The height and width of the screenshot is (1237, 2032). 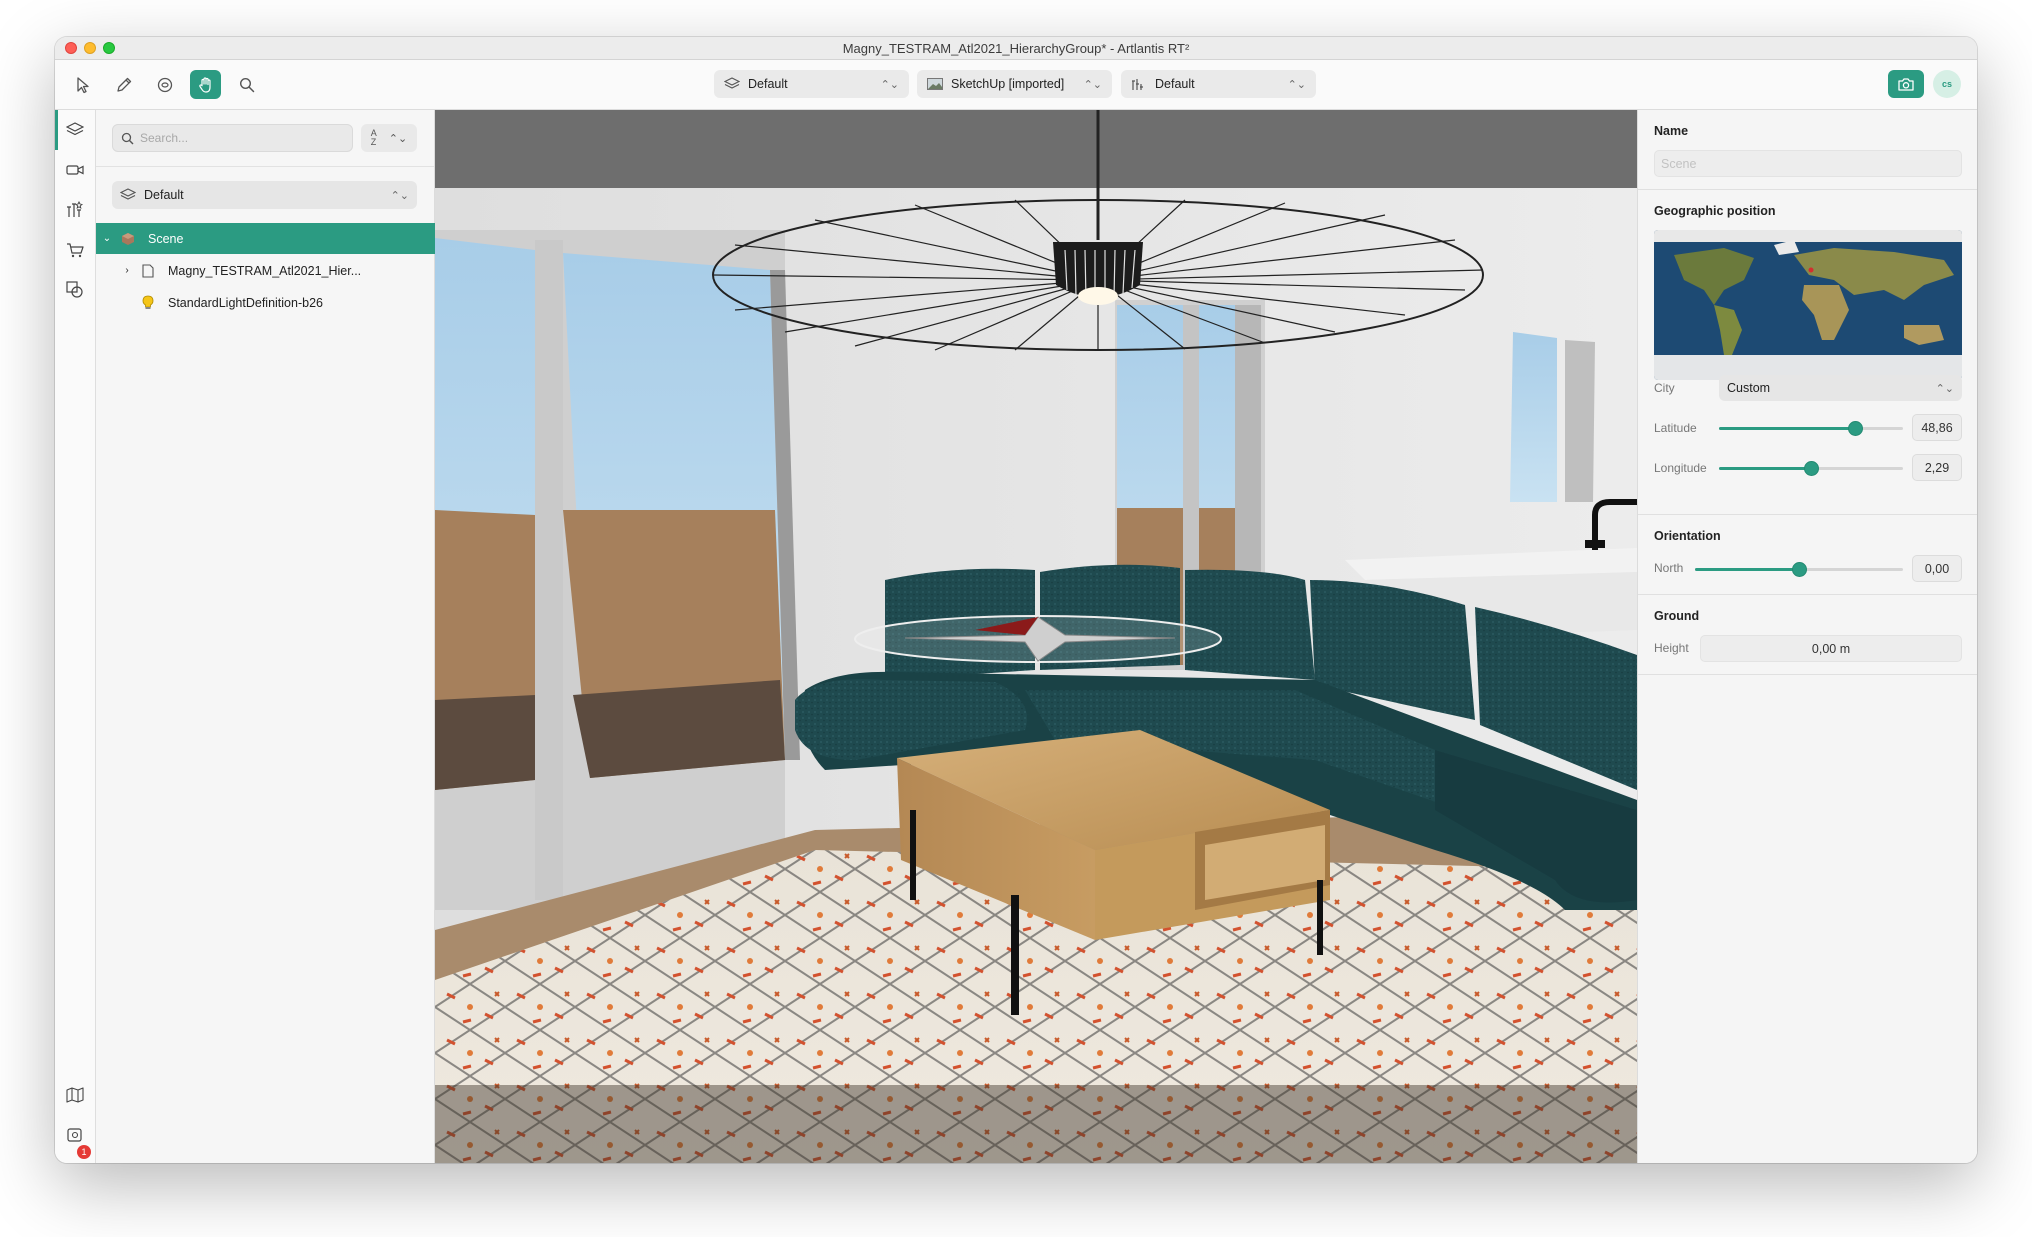 I want to click on render-camera-button, so click(x=1906, y=84).